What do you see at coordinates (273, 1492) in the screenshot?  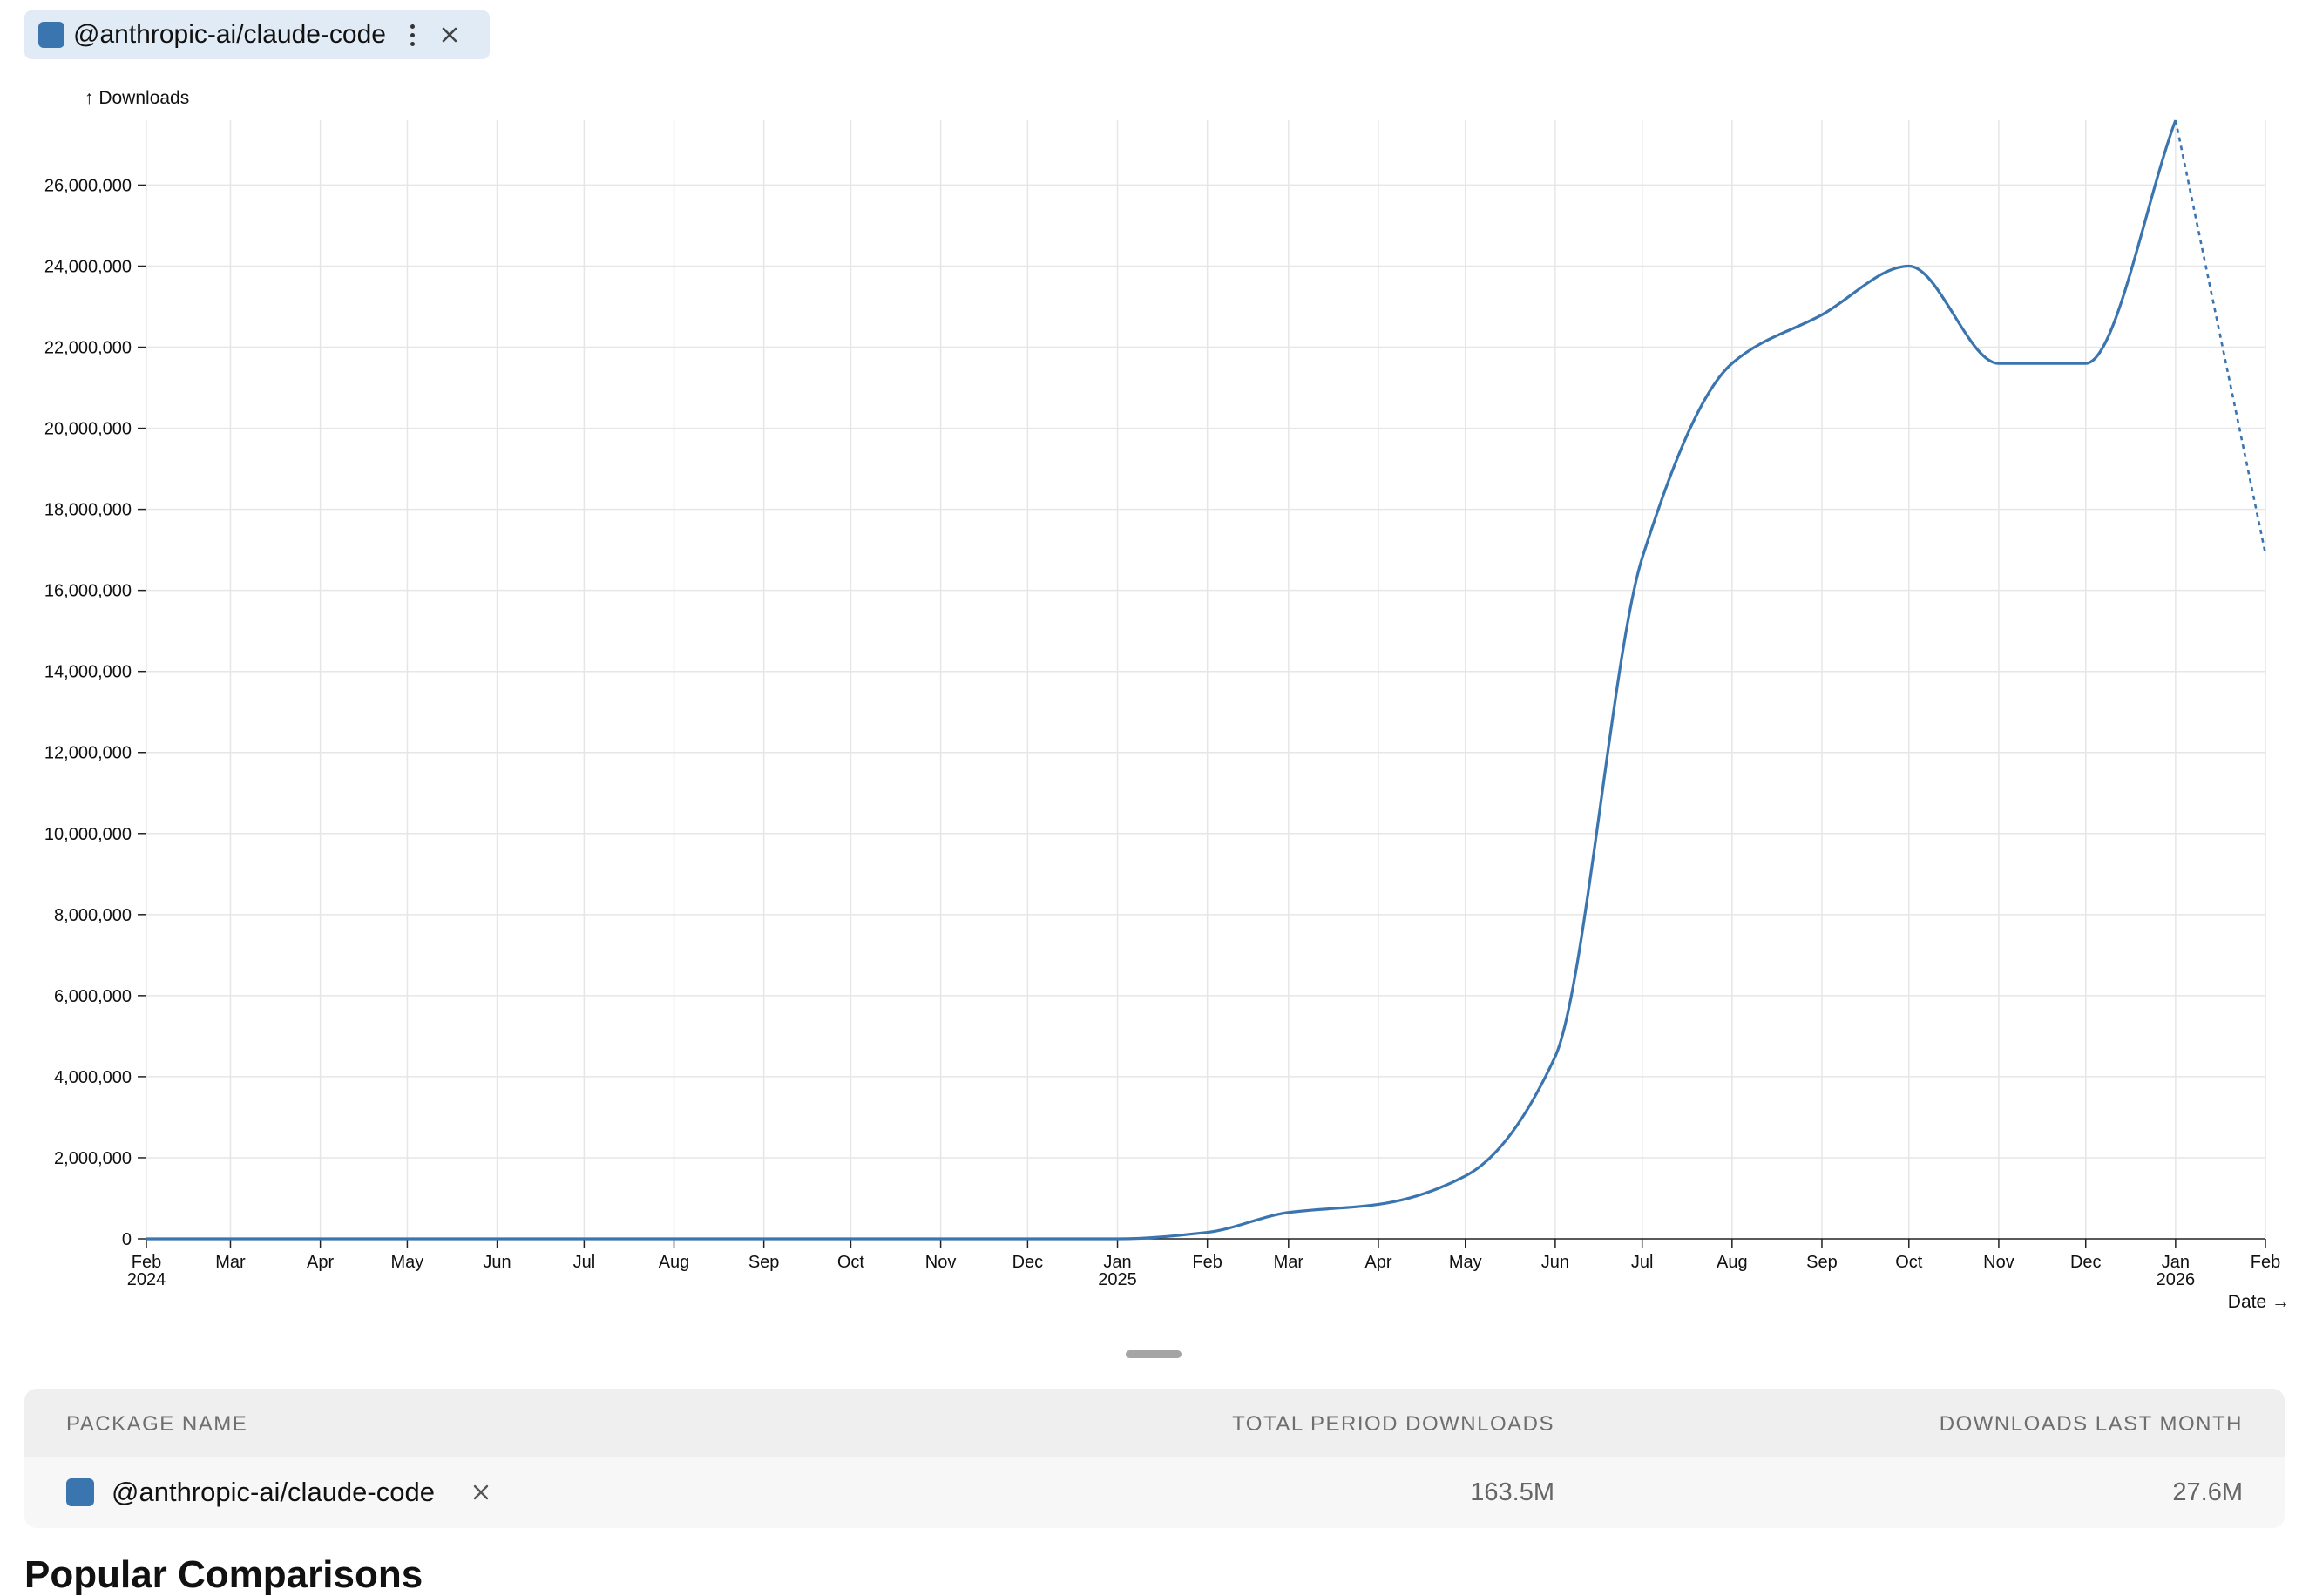 I see `row-package-name: @anthropic-ai/claude-code` at bounding box center [273, 1492].